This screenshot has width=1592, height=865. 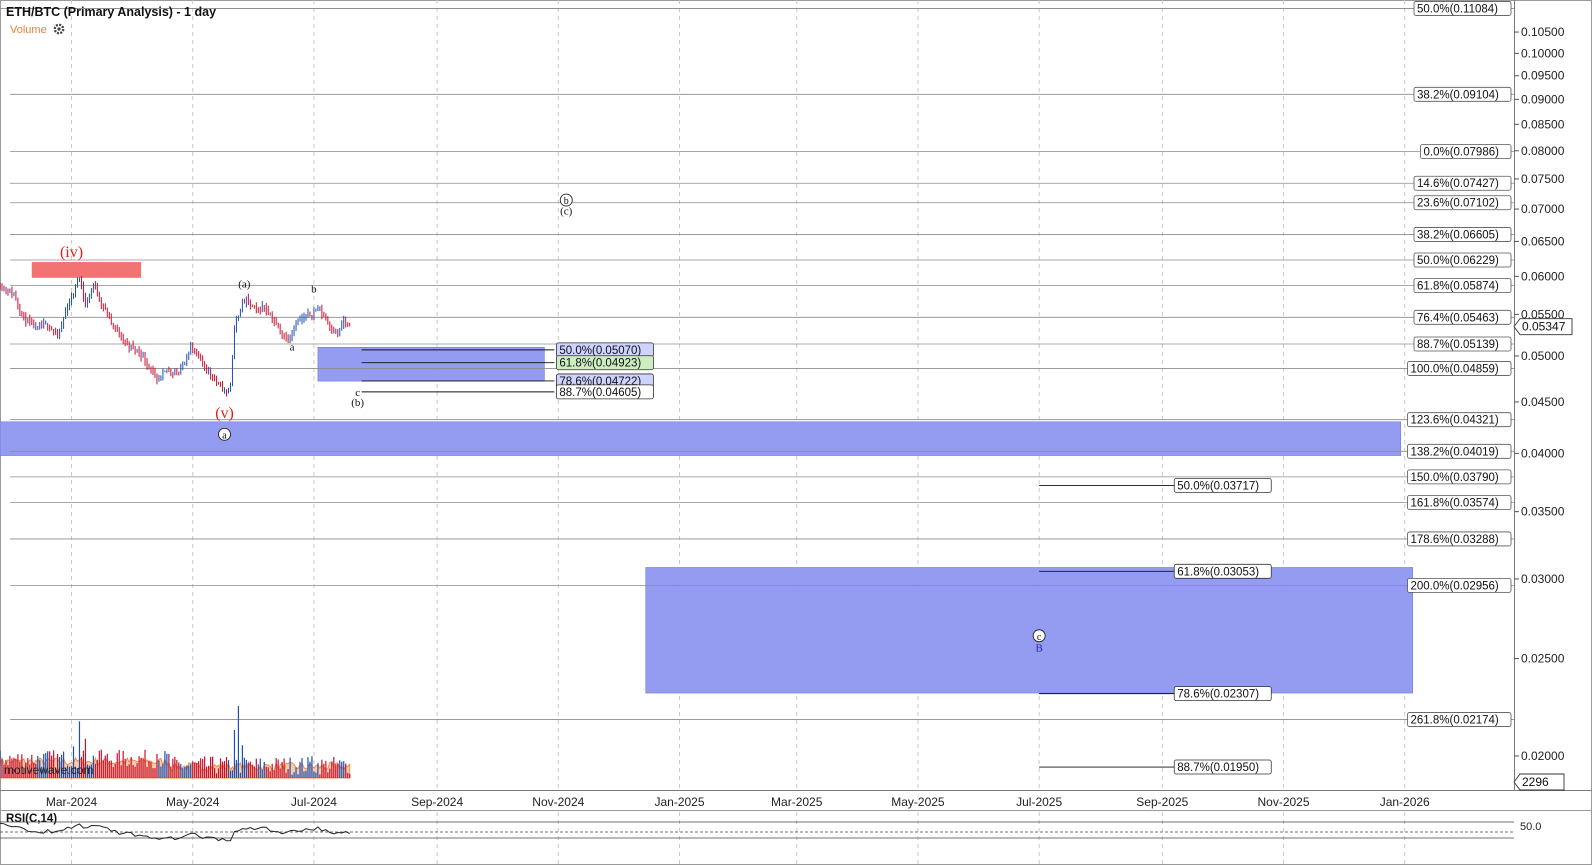 I want to click on near-fib-label: 88.7%(0.04605), so click(x=600, y=393).